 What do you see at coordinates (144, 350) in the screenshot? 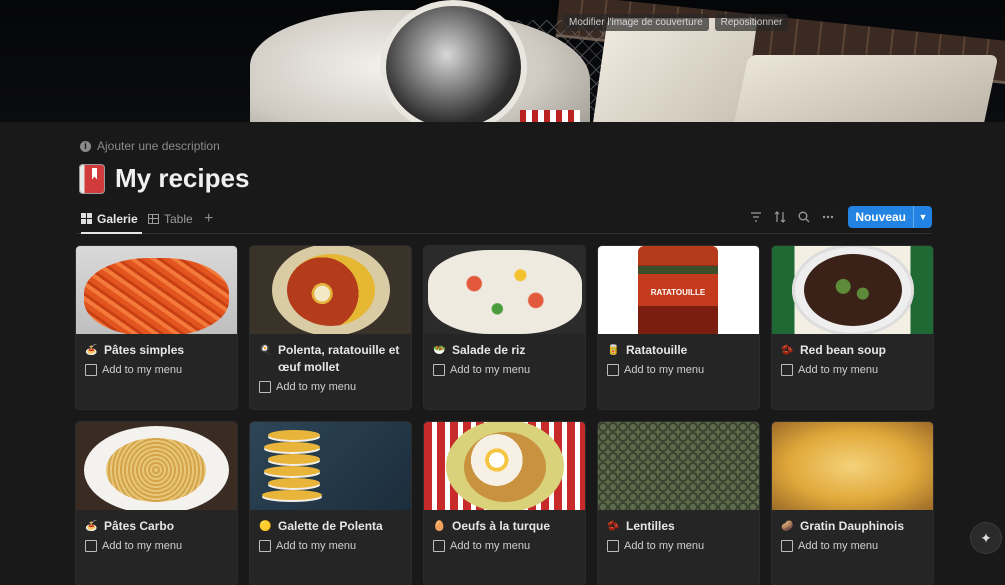
I see `card-title: Pâtes simples` at bounding box center [144, 350].